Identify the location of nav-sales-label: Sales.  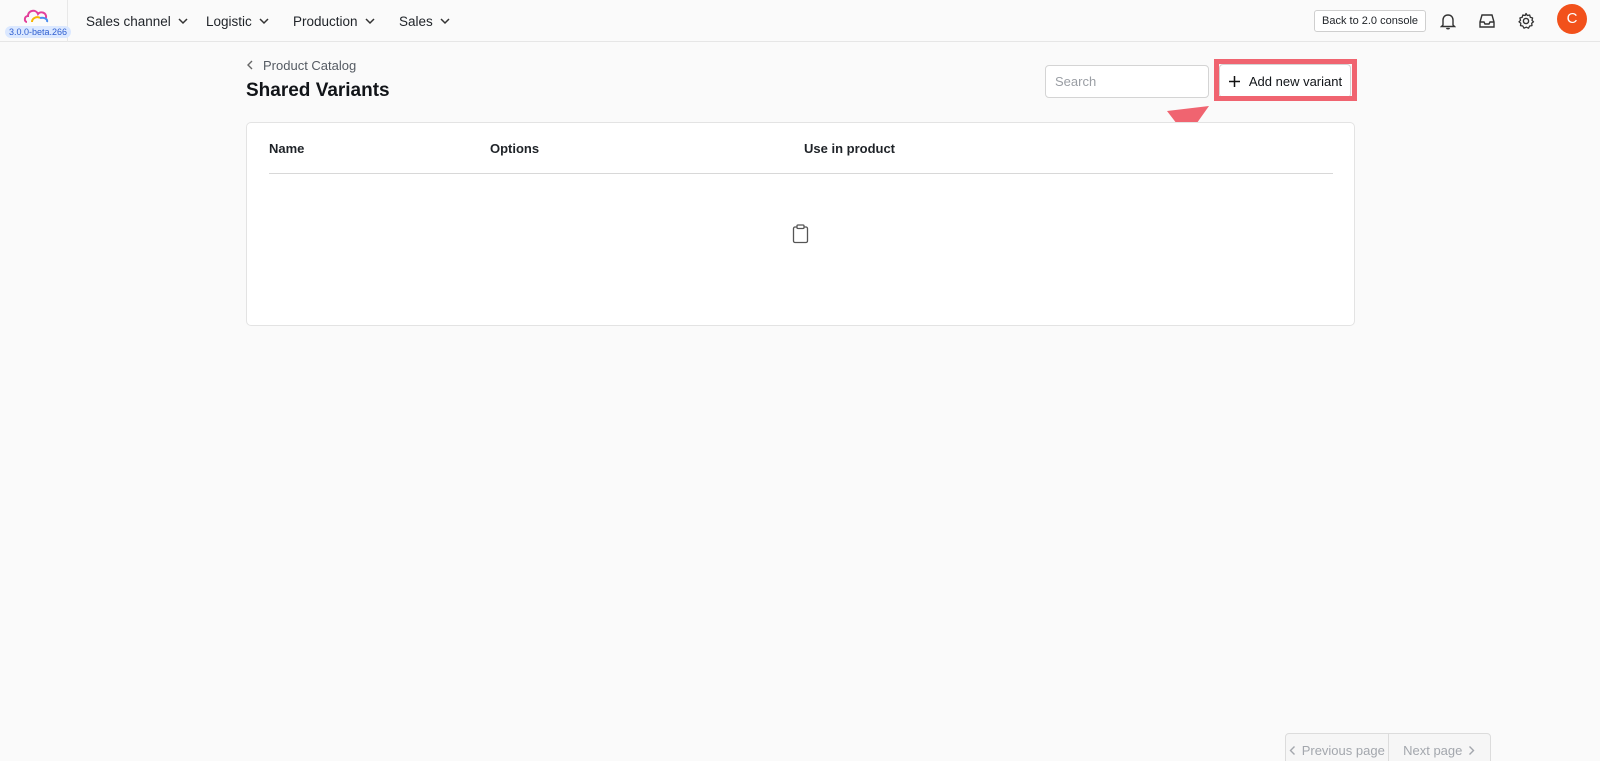
(416, 21).